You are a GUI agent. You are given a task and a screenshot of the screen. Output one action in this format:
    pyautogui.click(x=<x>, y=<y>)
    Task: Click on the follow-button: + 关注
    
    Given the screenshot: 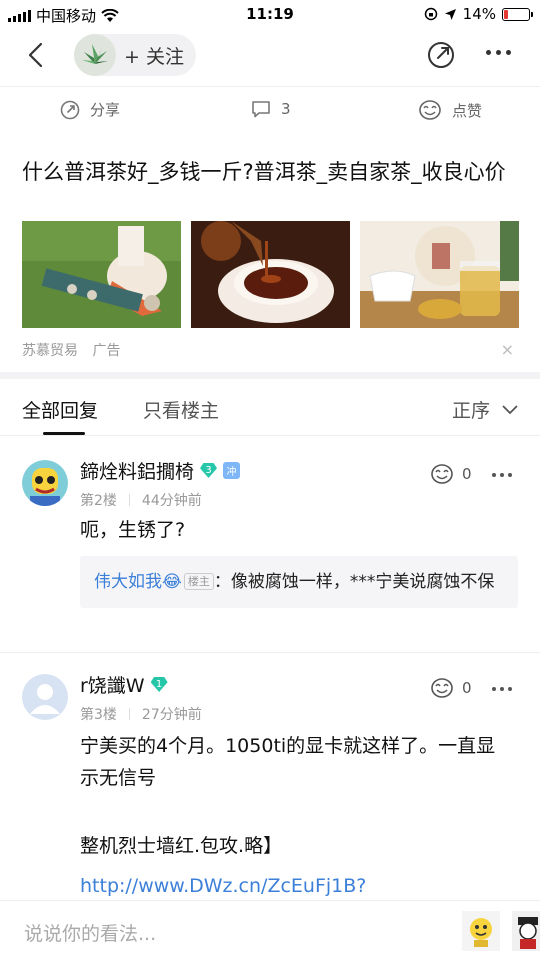 What is the action you would take?
    pyautogui.click(x=135, y=55)
    